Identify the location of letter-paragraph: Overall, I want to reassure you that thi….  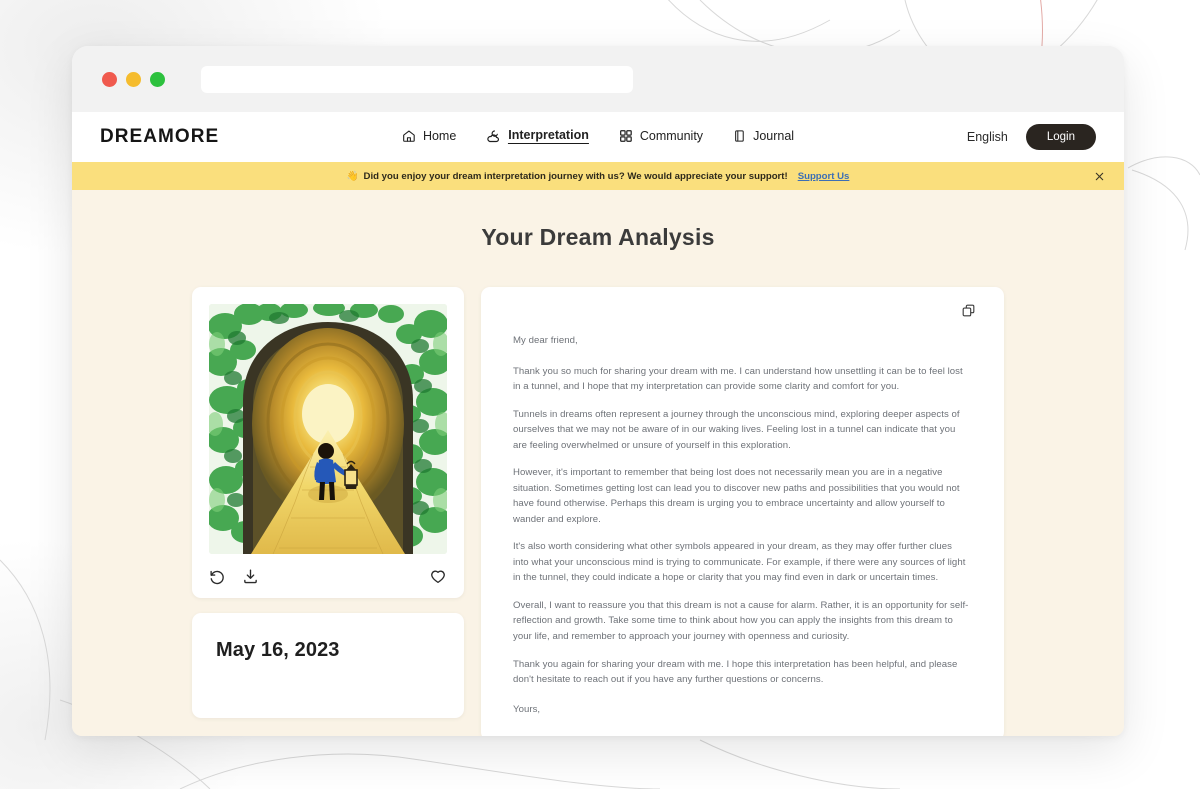
(741, 620).